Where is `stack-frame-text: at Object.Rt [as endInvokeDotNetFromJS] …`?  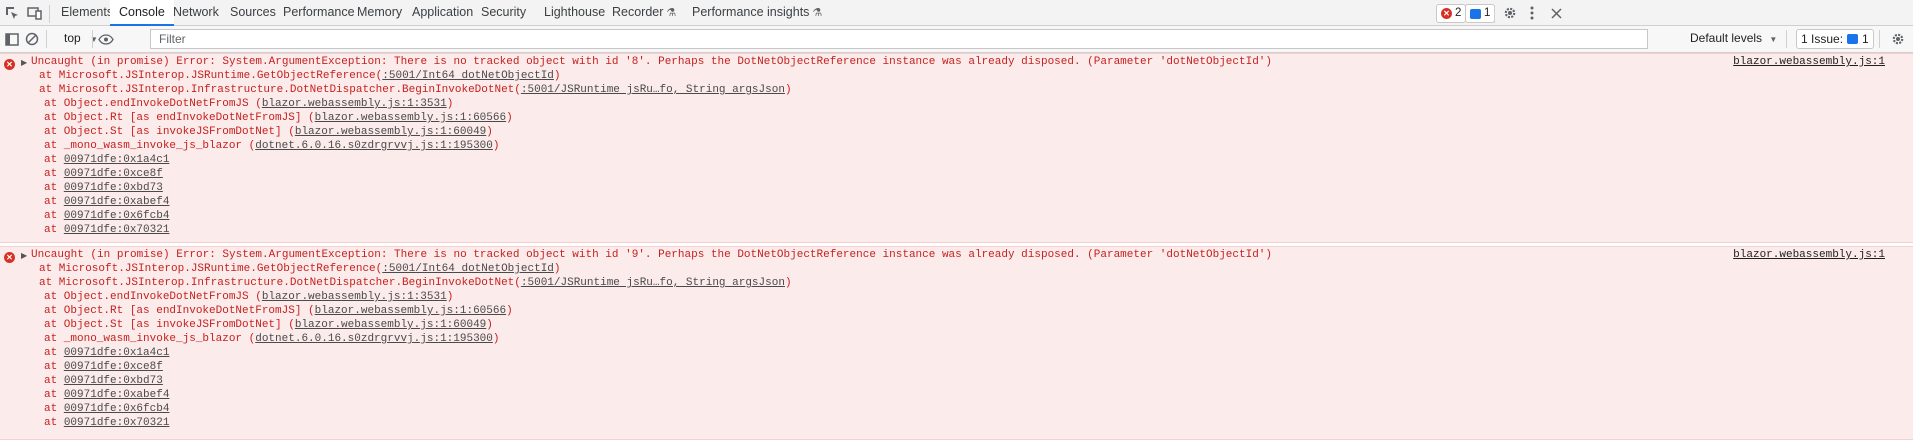 stack-frame-text: at Object.Rt [as endInvokeDotNetFromJS] … is located at coordinates (179, 118).